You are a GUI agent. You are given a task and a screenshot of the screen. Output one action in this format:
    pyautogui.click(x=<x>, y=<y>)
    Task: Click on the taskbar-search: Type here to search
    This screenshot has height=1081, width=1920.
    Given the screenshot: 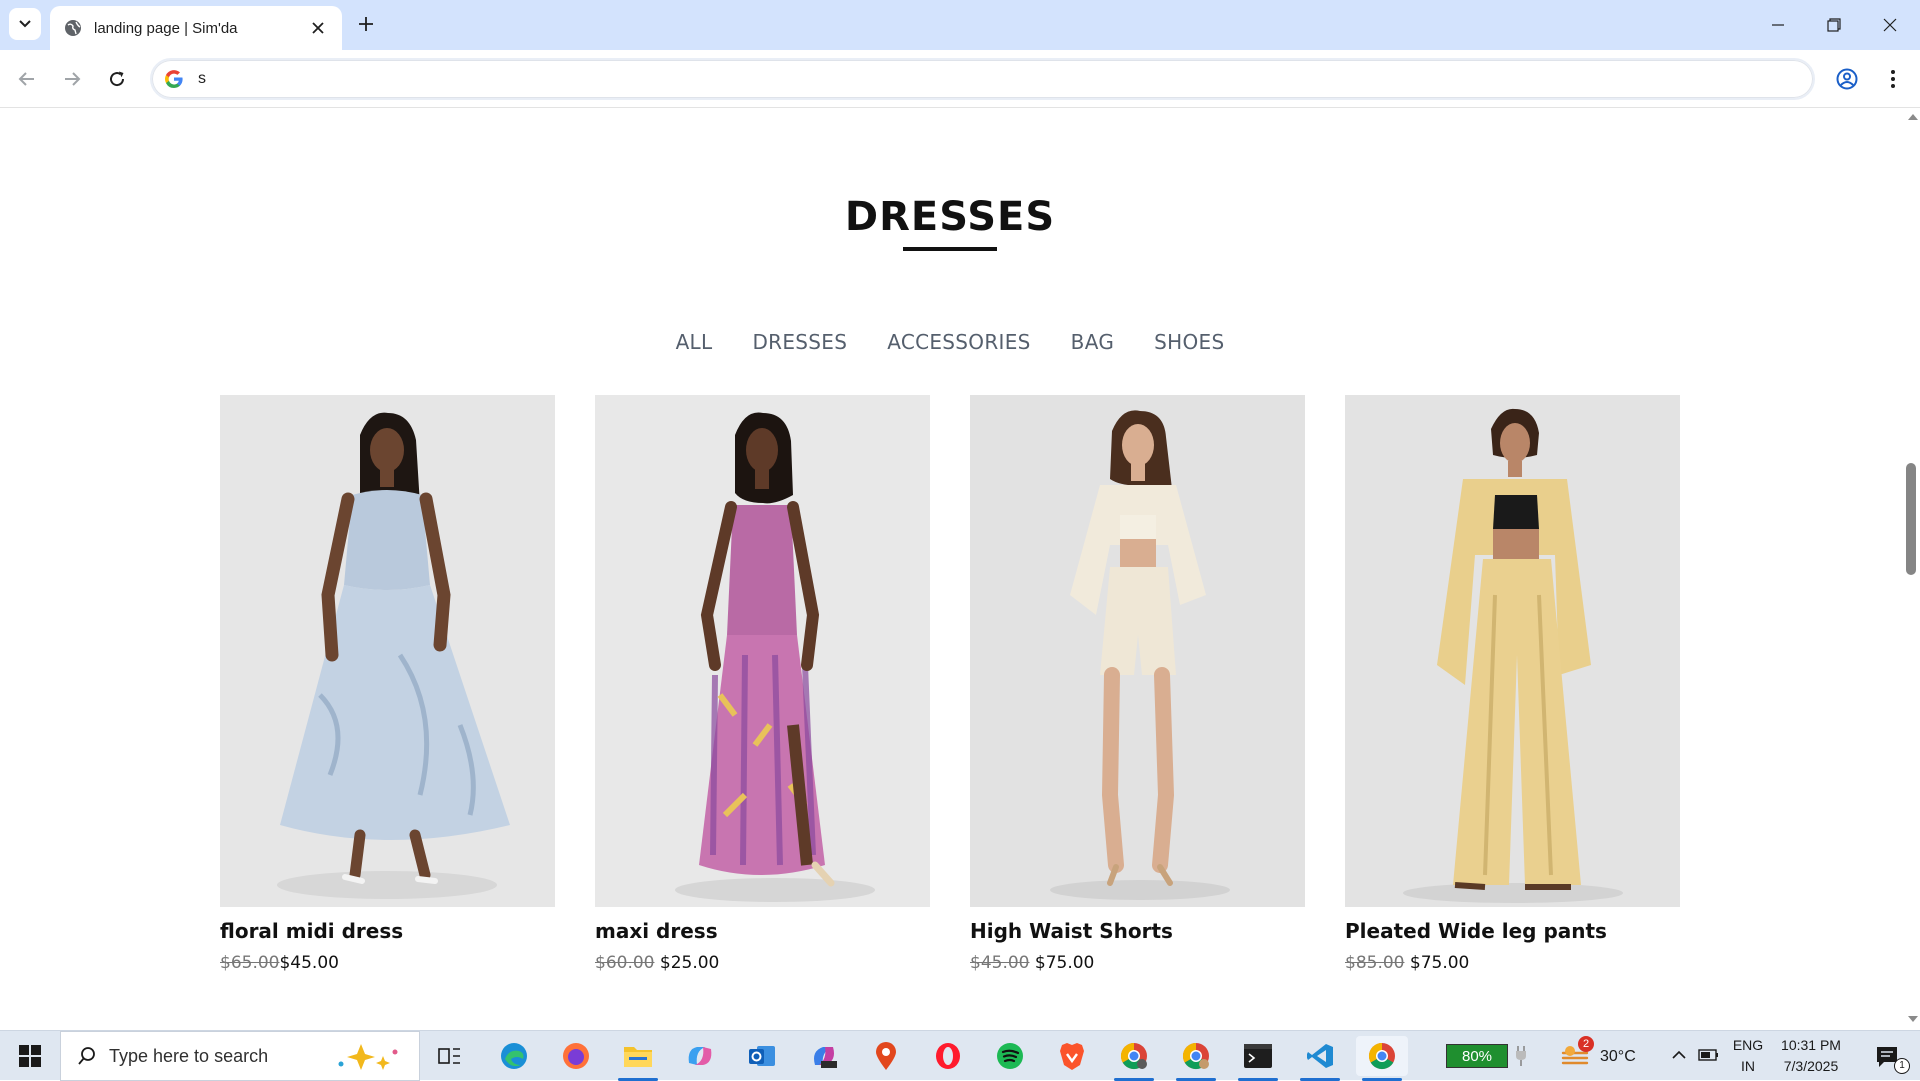 What is the action you would take?
    pyautogui.click(x=240, y=1056)
    